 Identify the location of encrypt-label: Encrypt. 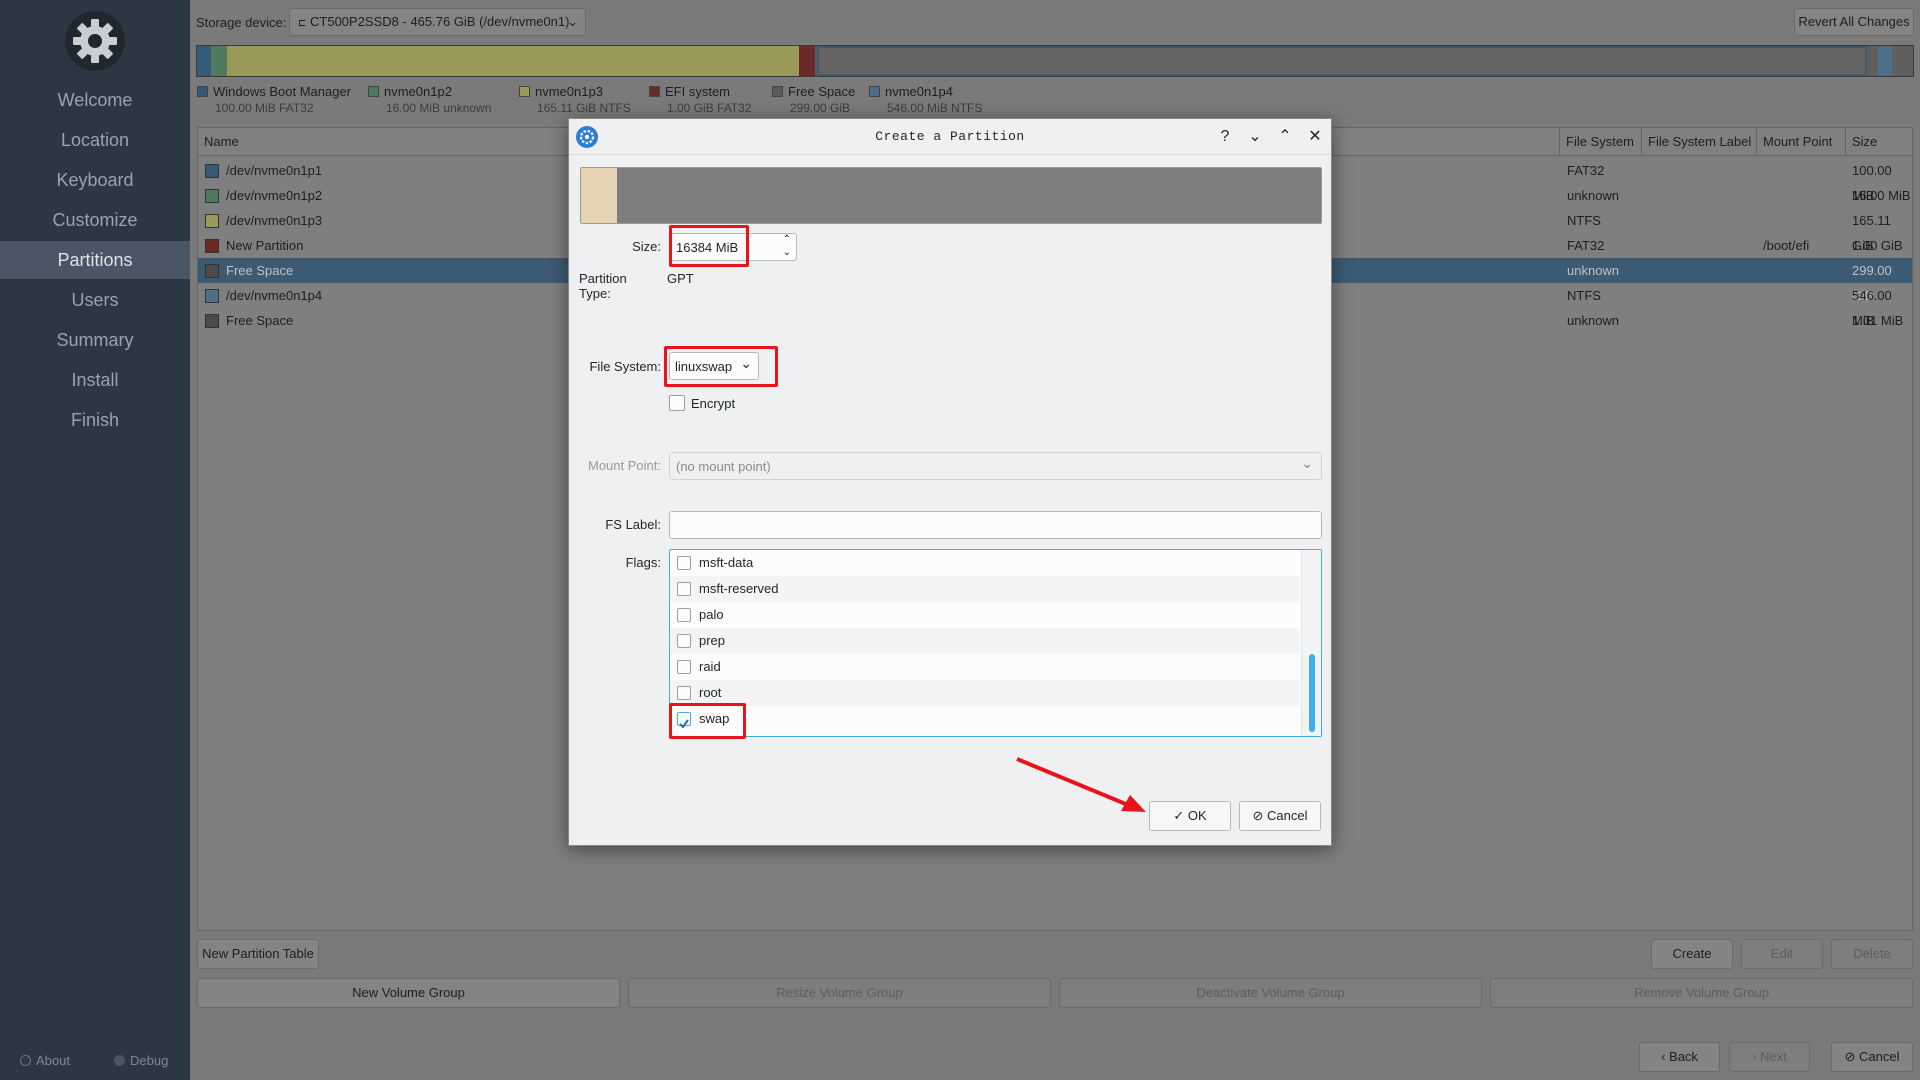
(713, 403).